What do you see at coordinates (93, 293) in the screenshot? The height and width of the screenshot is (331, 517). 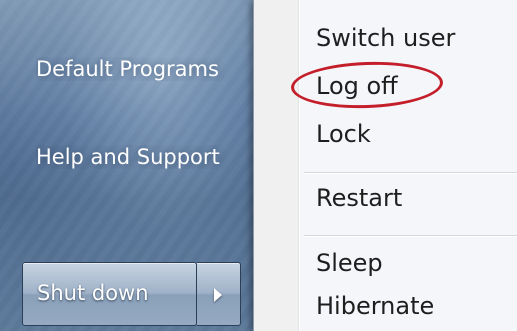 I see `shutdown-button-label: Shut down` at bounding box center [93, 293].